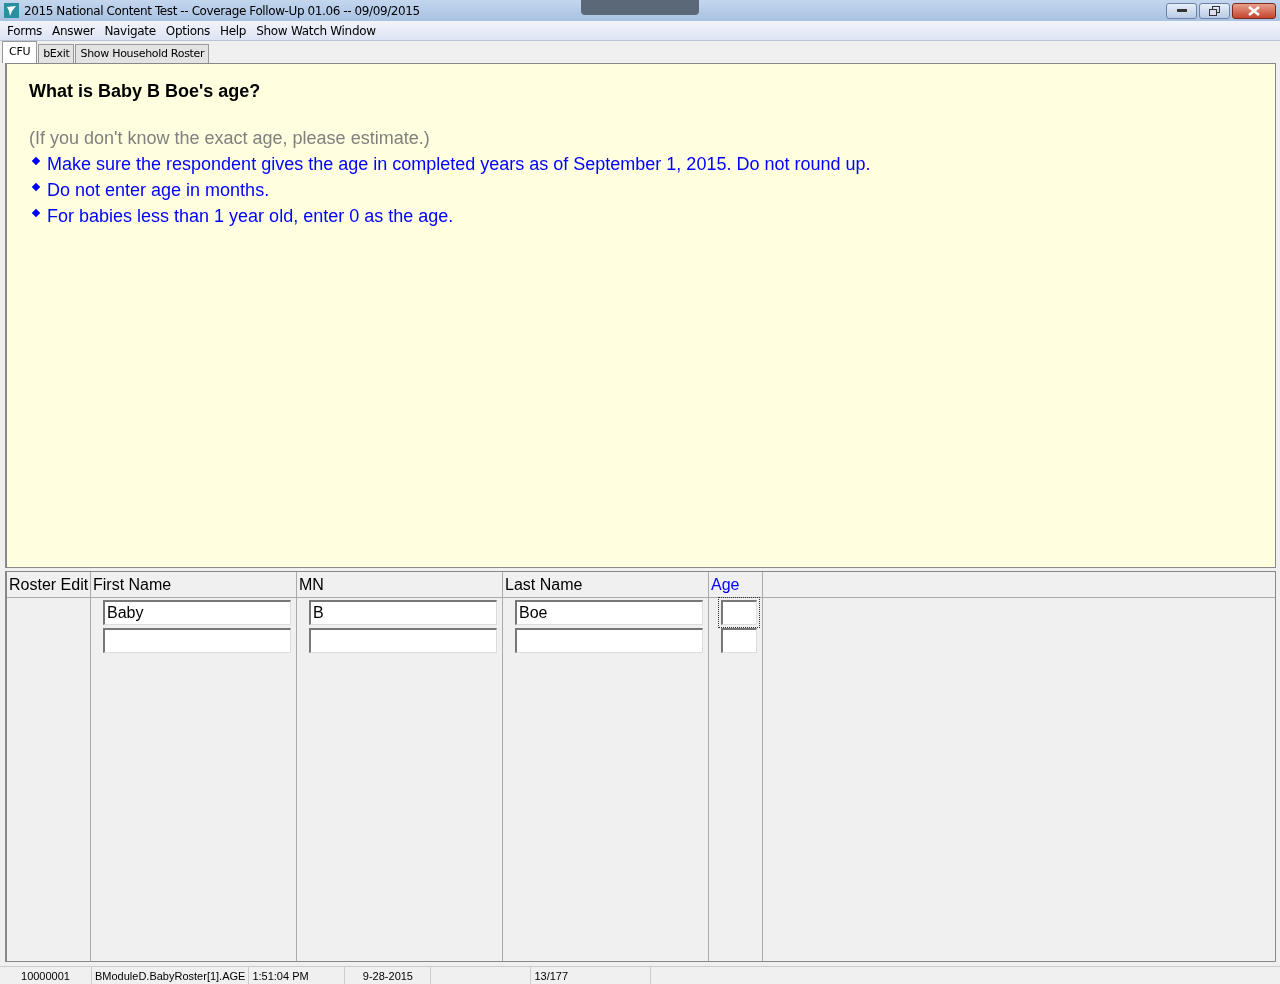 The height and width of the screenshot is (984, 1280). I want to click on minimize-button, so click(1181, 10).